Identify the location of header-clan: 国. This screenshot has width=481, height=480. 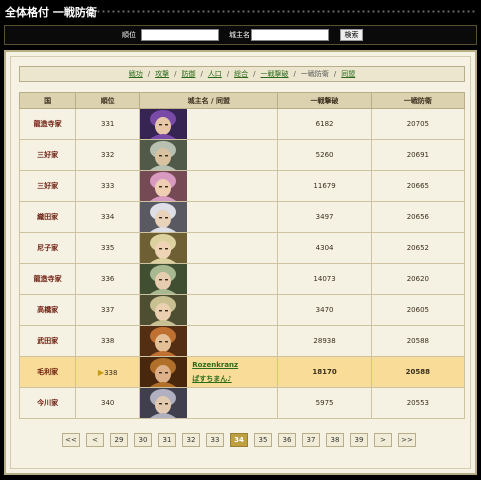
(47, 100).